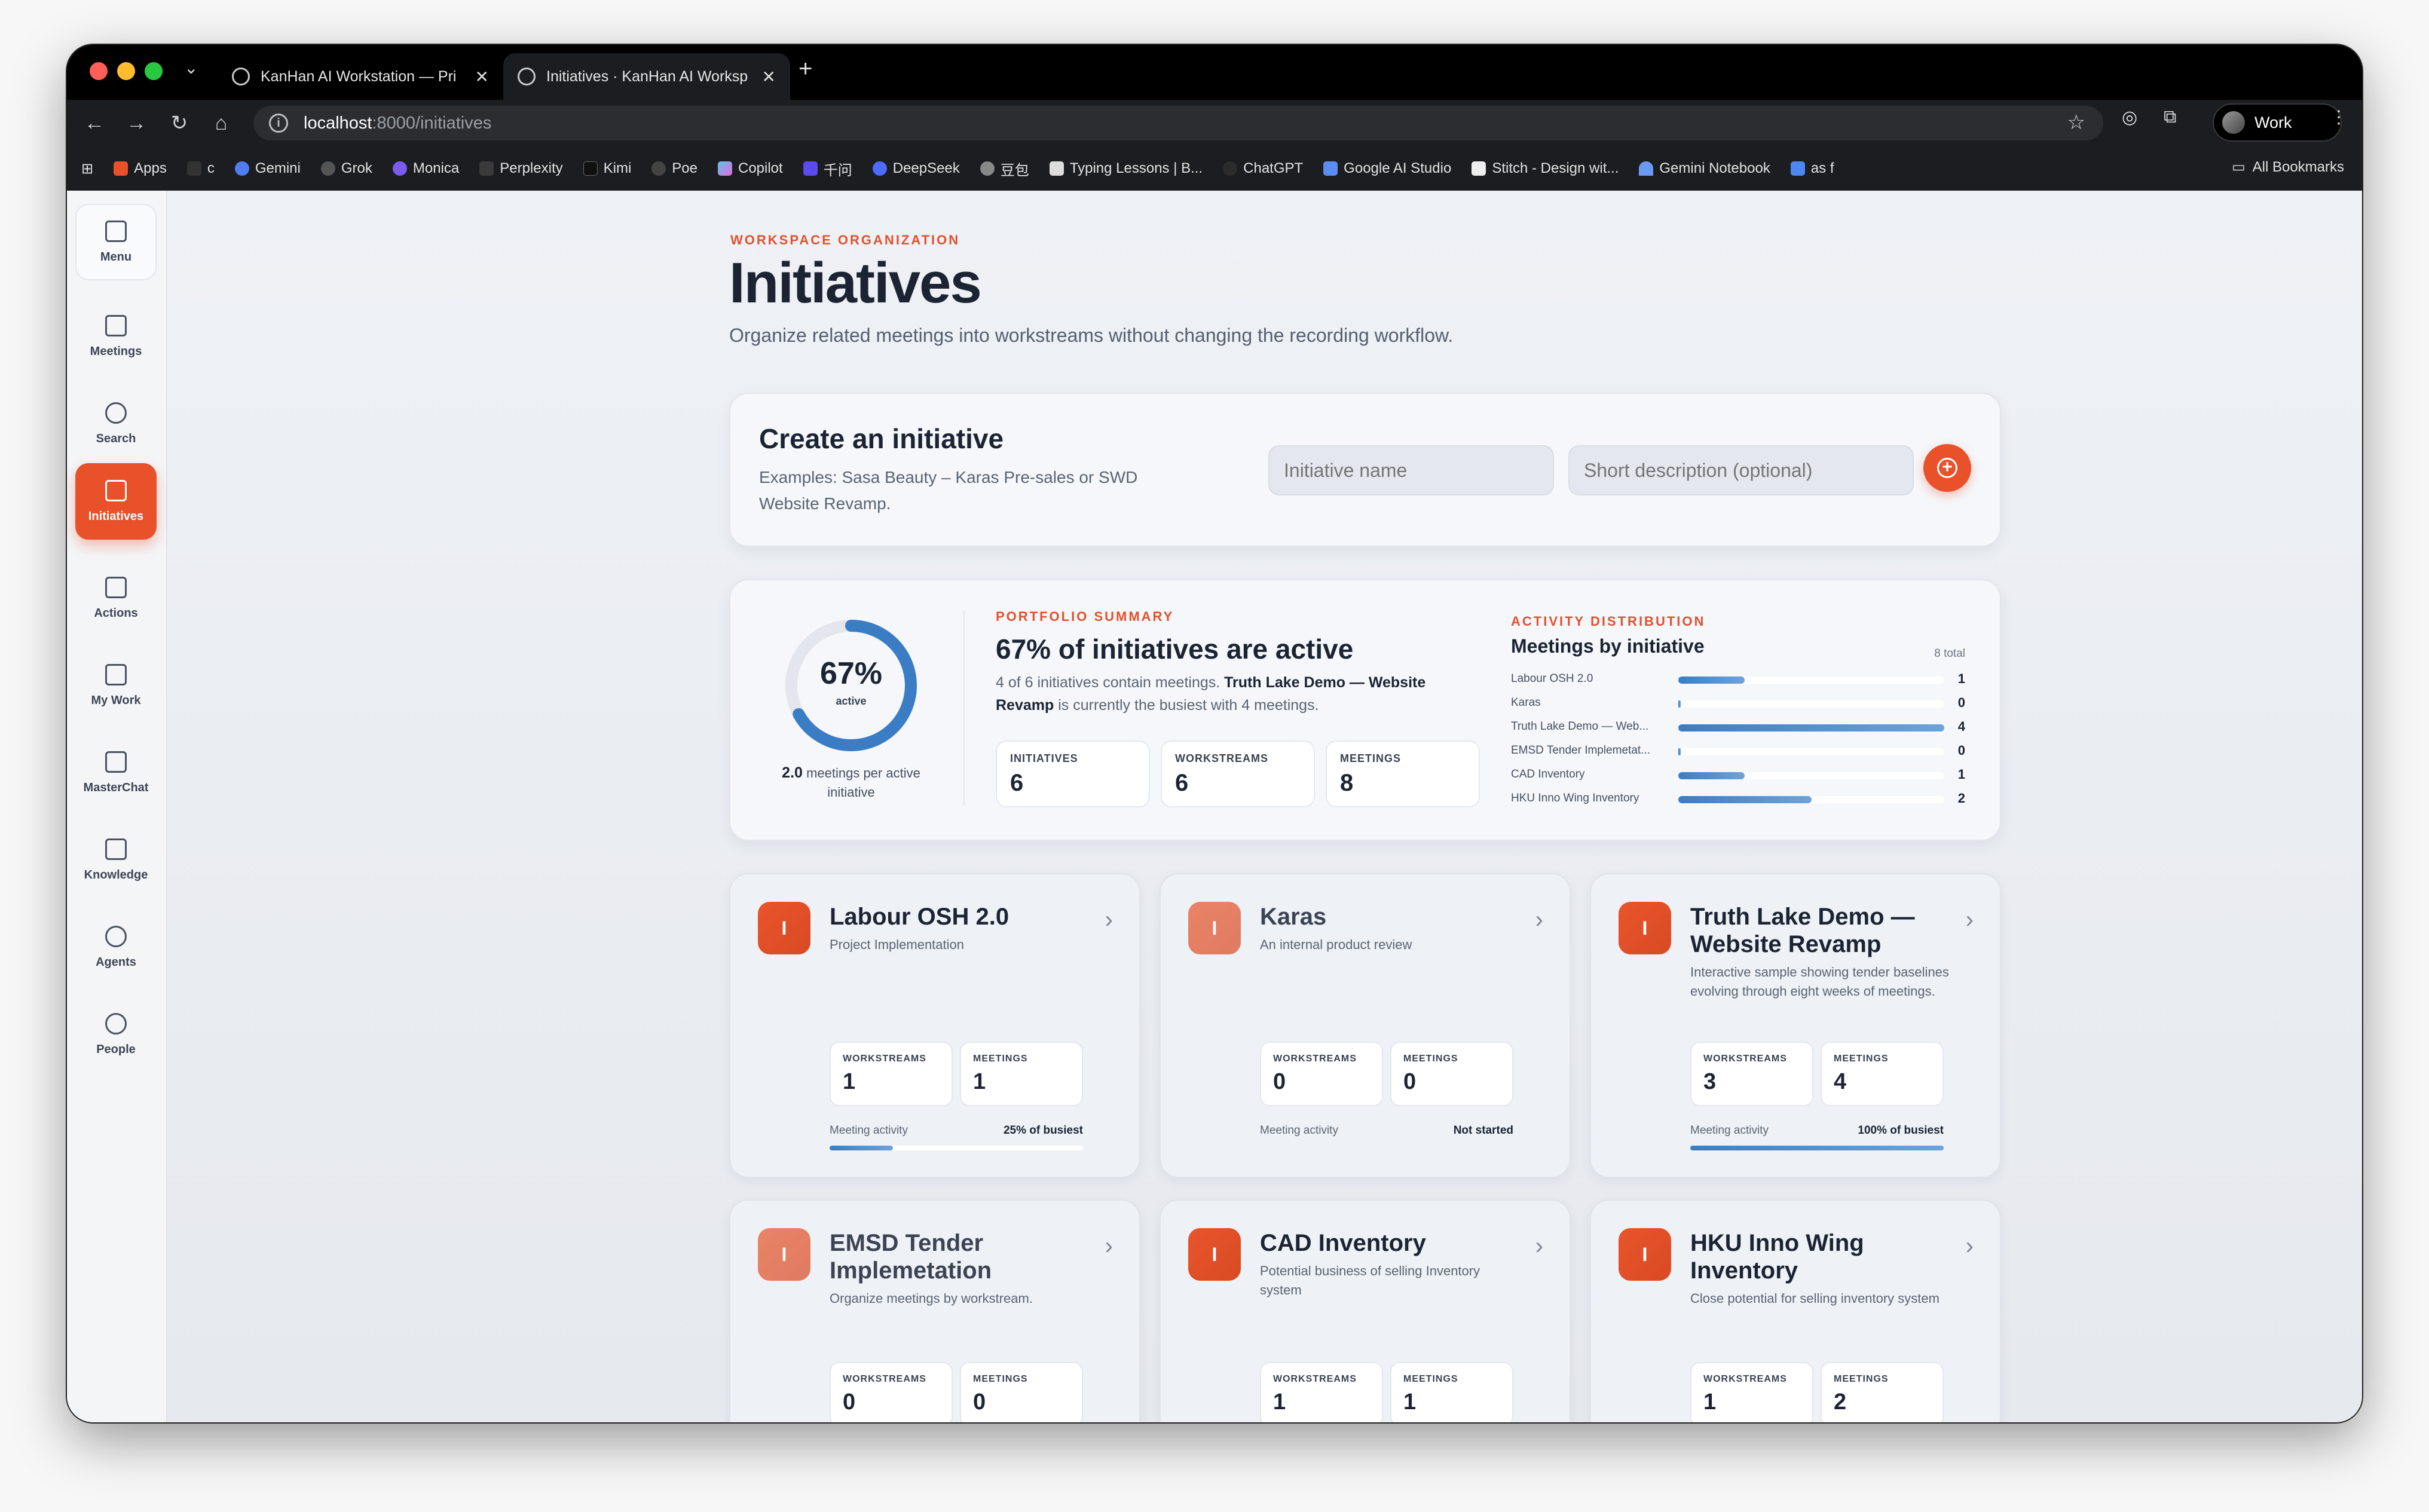 The image size is (2429, 1512). I want to click on distribution-row: Labour OSH 2.0 1, so click(1738, 679).